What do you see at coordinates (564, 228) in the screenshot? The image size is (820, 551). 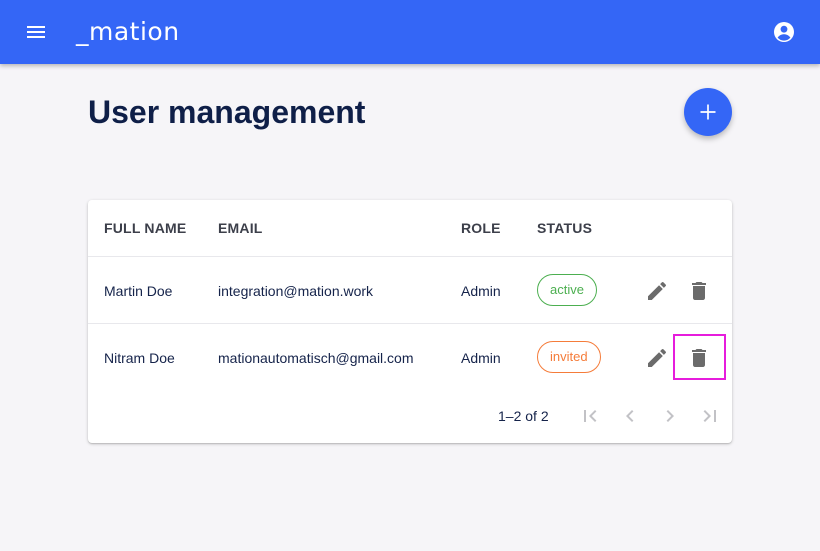 I see `column-header-status: STATUS` at bounding box center [564, 228].